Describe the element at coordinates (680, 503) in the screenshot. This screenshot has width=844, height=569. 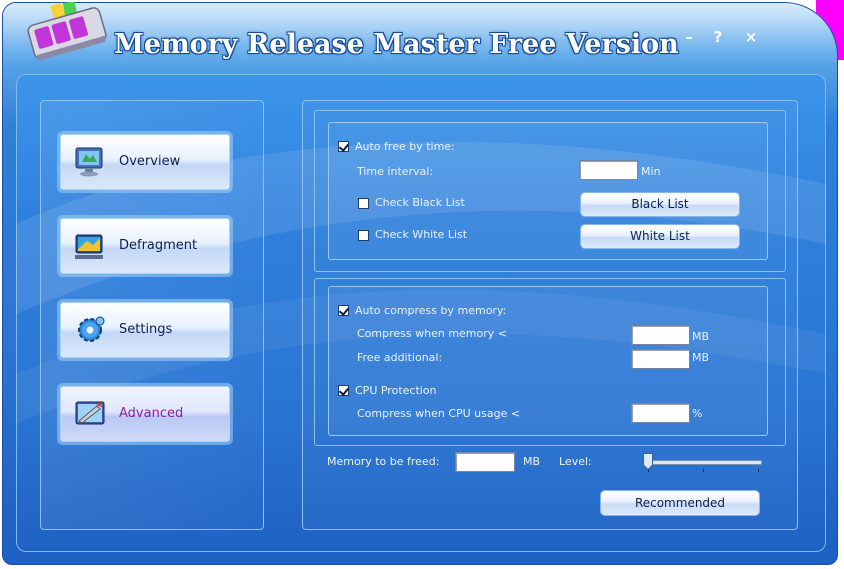
I see `recommended-button: Recommended` at that location.